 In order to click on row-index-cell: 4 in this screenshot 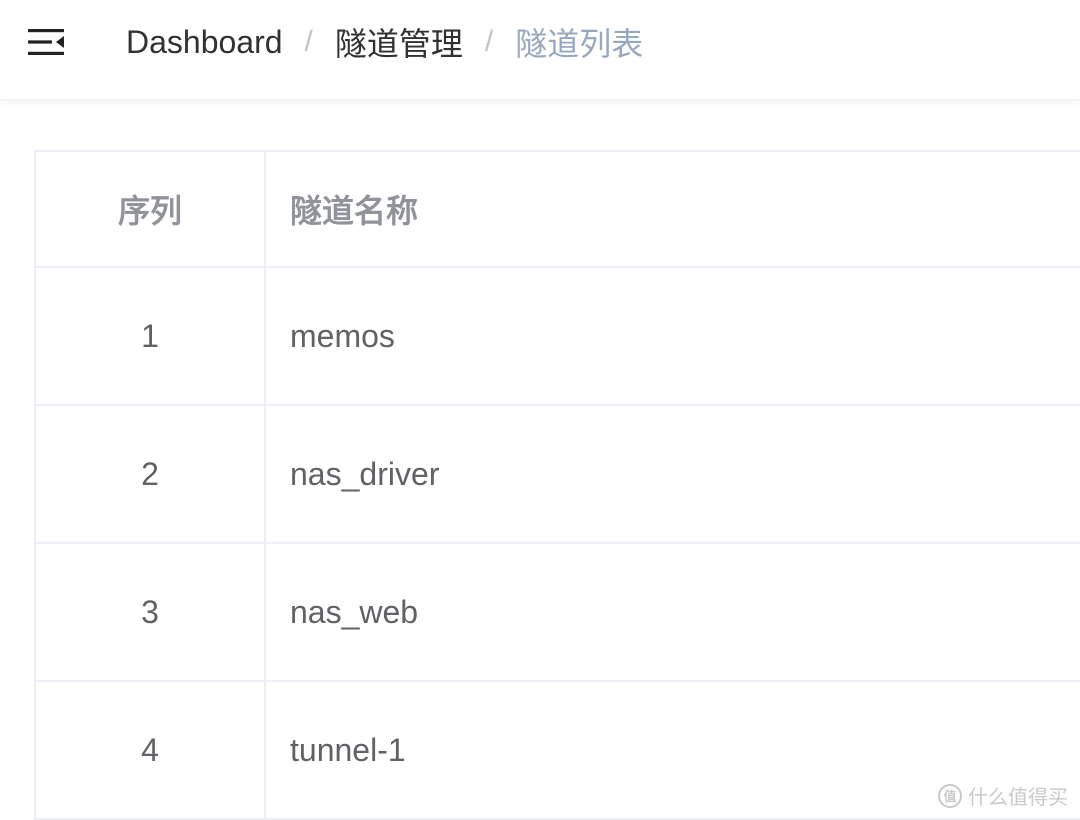, I will do `click(150, 750)`.